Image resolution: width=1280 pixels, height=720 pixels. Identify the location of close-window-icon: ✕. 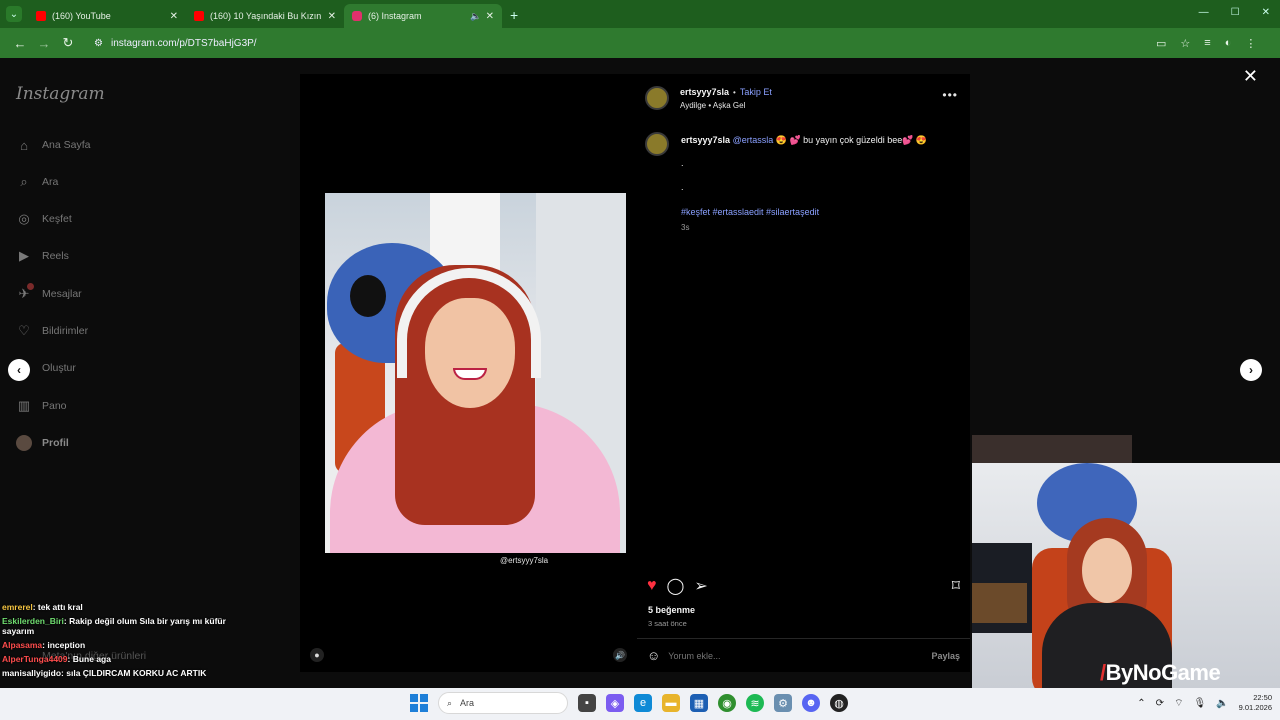
(1266, 12).